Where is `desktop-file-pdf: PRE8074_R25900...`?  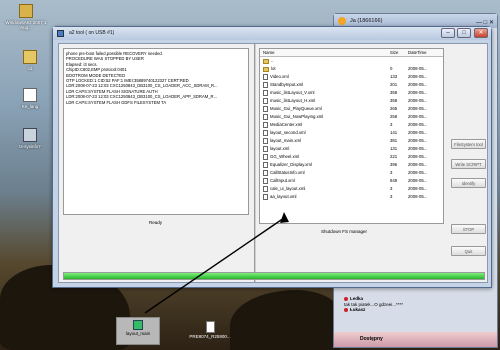 desktop-file-pdf: PRE8074_R25900... is located at coordinates (210, 330).